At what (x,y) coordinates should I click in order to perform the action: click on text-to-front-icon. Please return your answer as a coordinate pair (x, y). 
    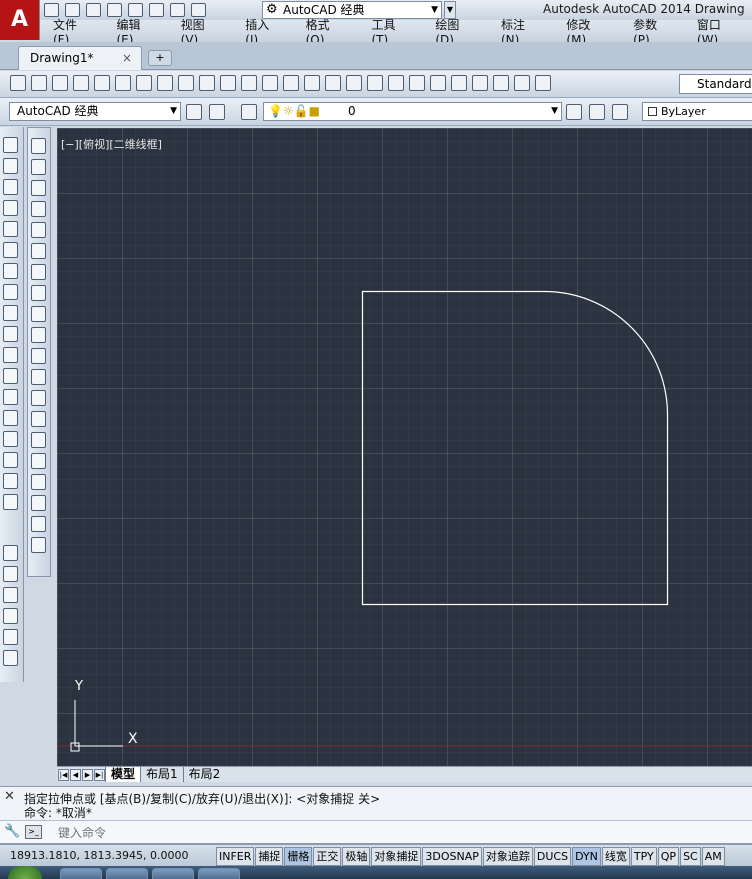
    Looking at the image, I should click on (10, 637).